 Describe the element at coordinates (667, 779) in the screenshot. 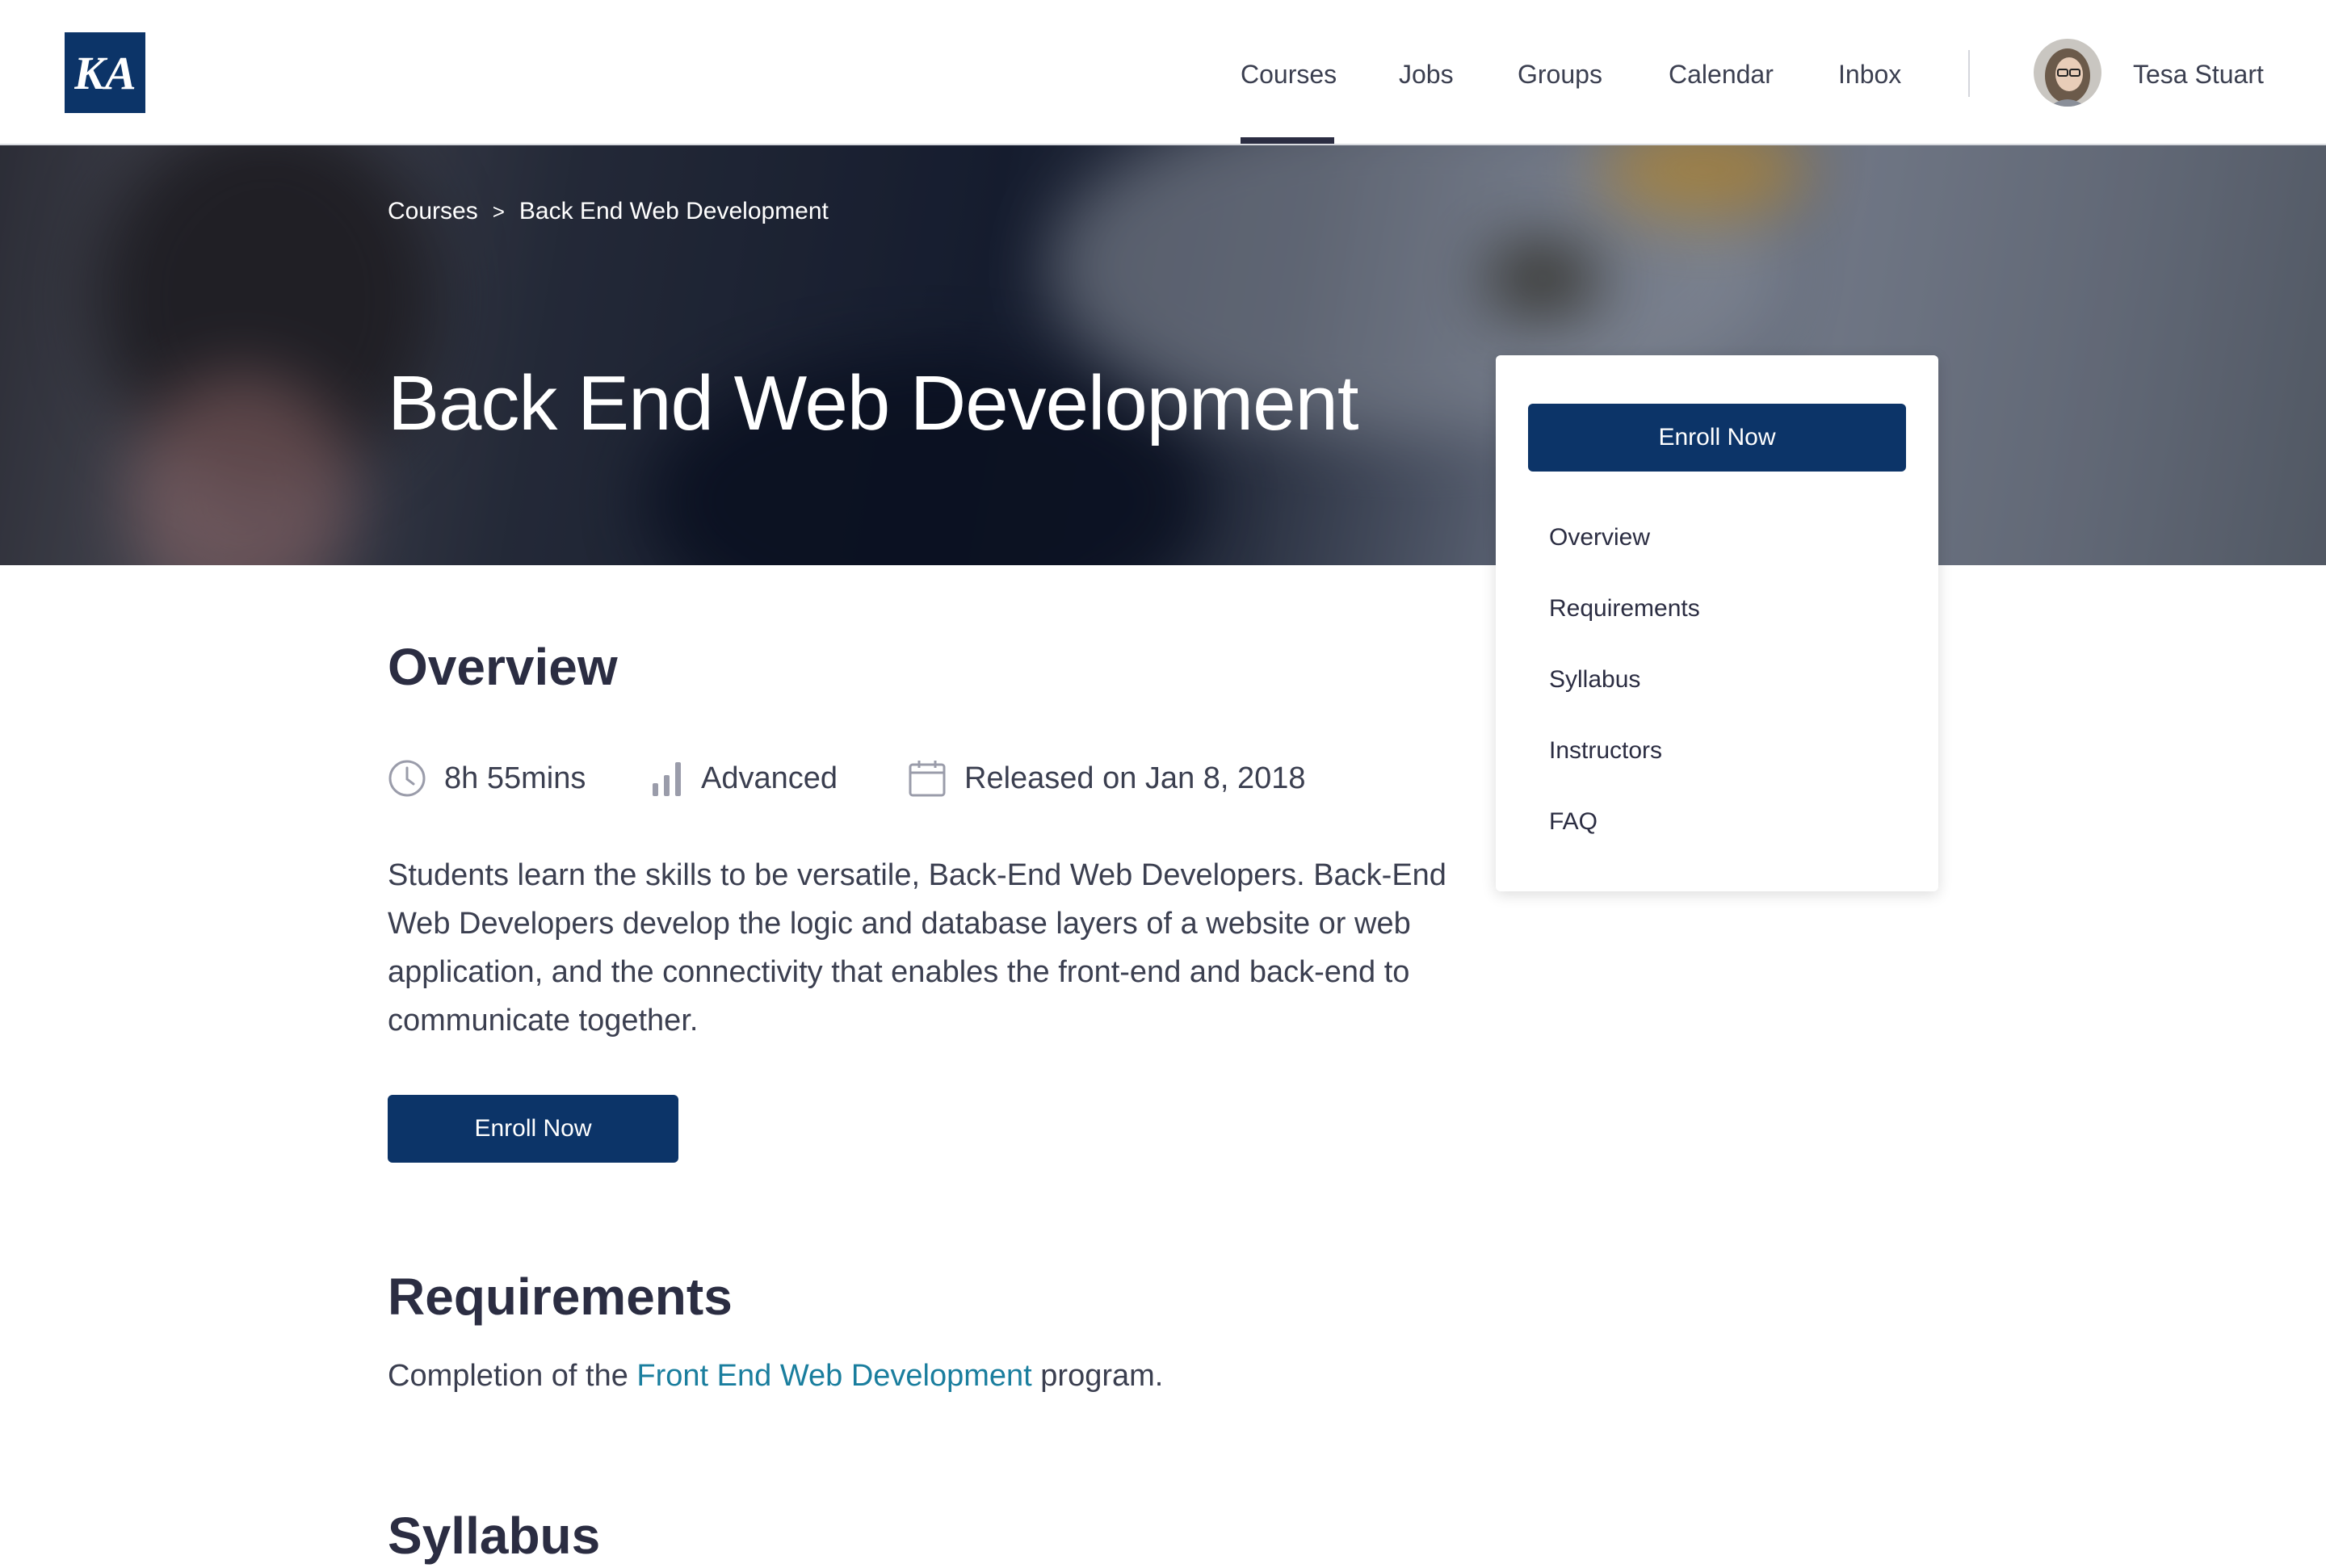

I see `bar-chart-icon` at that location.